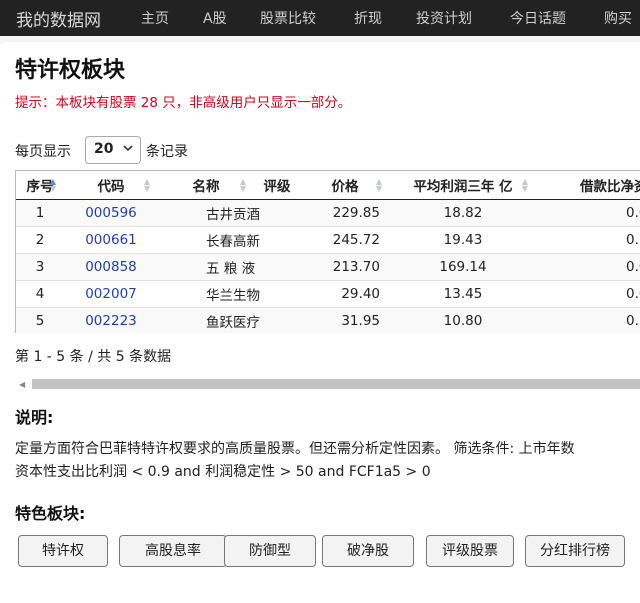  I want to click on cell-debt-ratio: 0.12, so click(633, 239).